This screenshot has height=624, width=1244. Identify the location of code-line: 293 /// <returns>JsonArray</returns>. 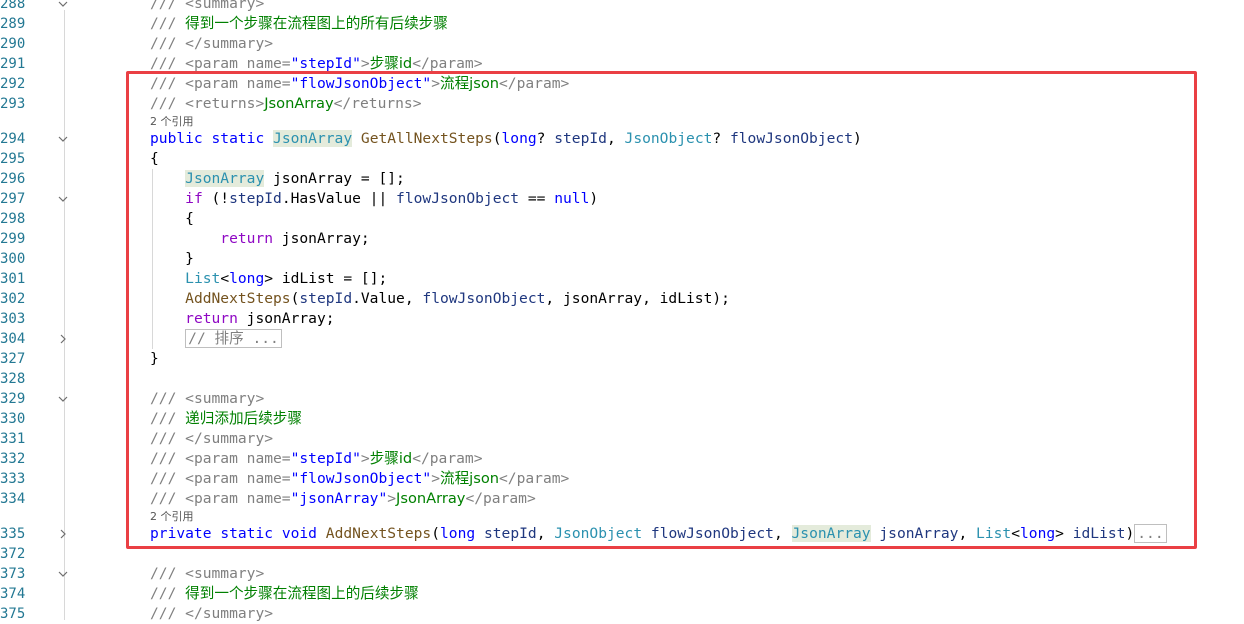
(622, 104).